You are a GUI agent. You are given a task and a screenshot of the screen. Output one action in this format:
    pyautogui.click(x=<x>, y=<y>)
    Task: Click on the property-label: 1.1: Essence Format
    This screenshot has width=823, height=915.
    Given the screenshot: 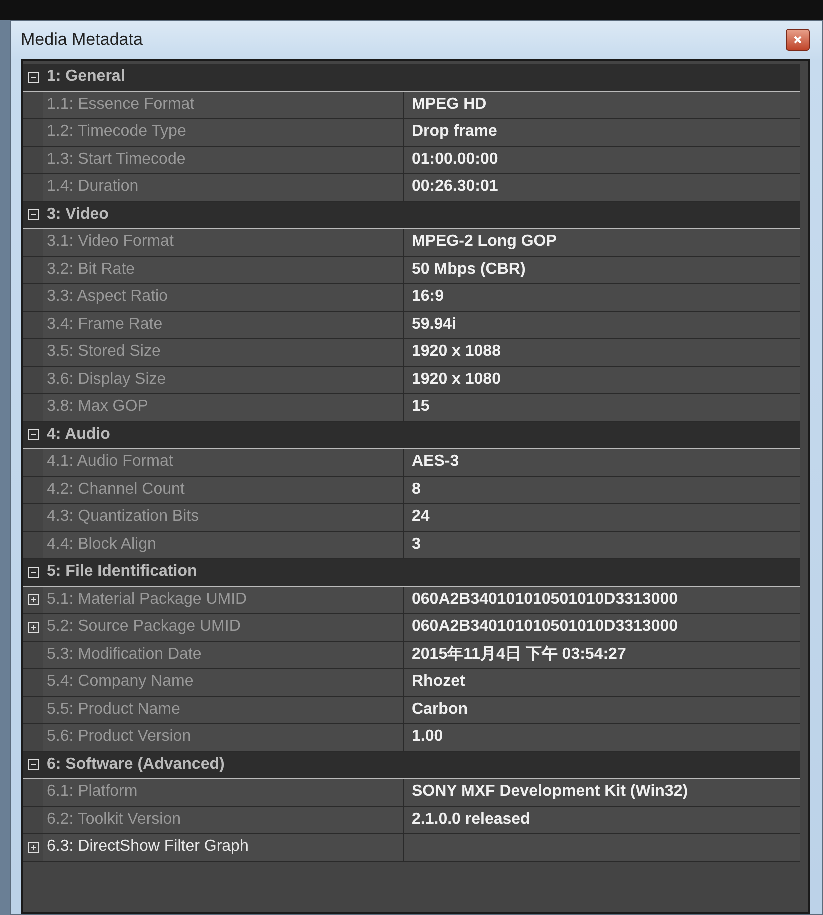 What is the action you would take?
    pyautogui.click(x=223, y=105)
    